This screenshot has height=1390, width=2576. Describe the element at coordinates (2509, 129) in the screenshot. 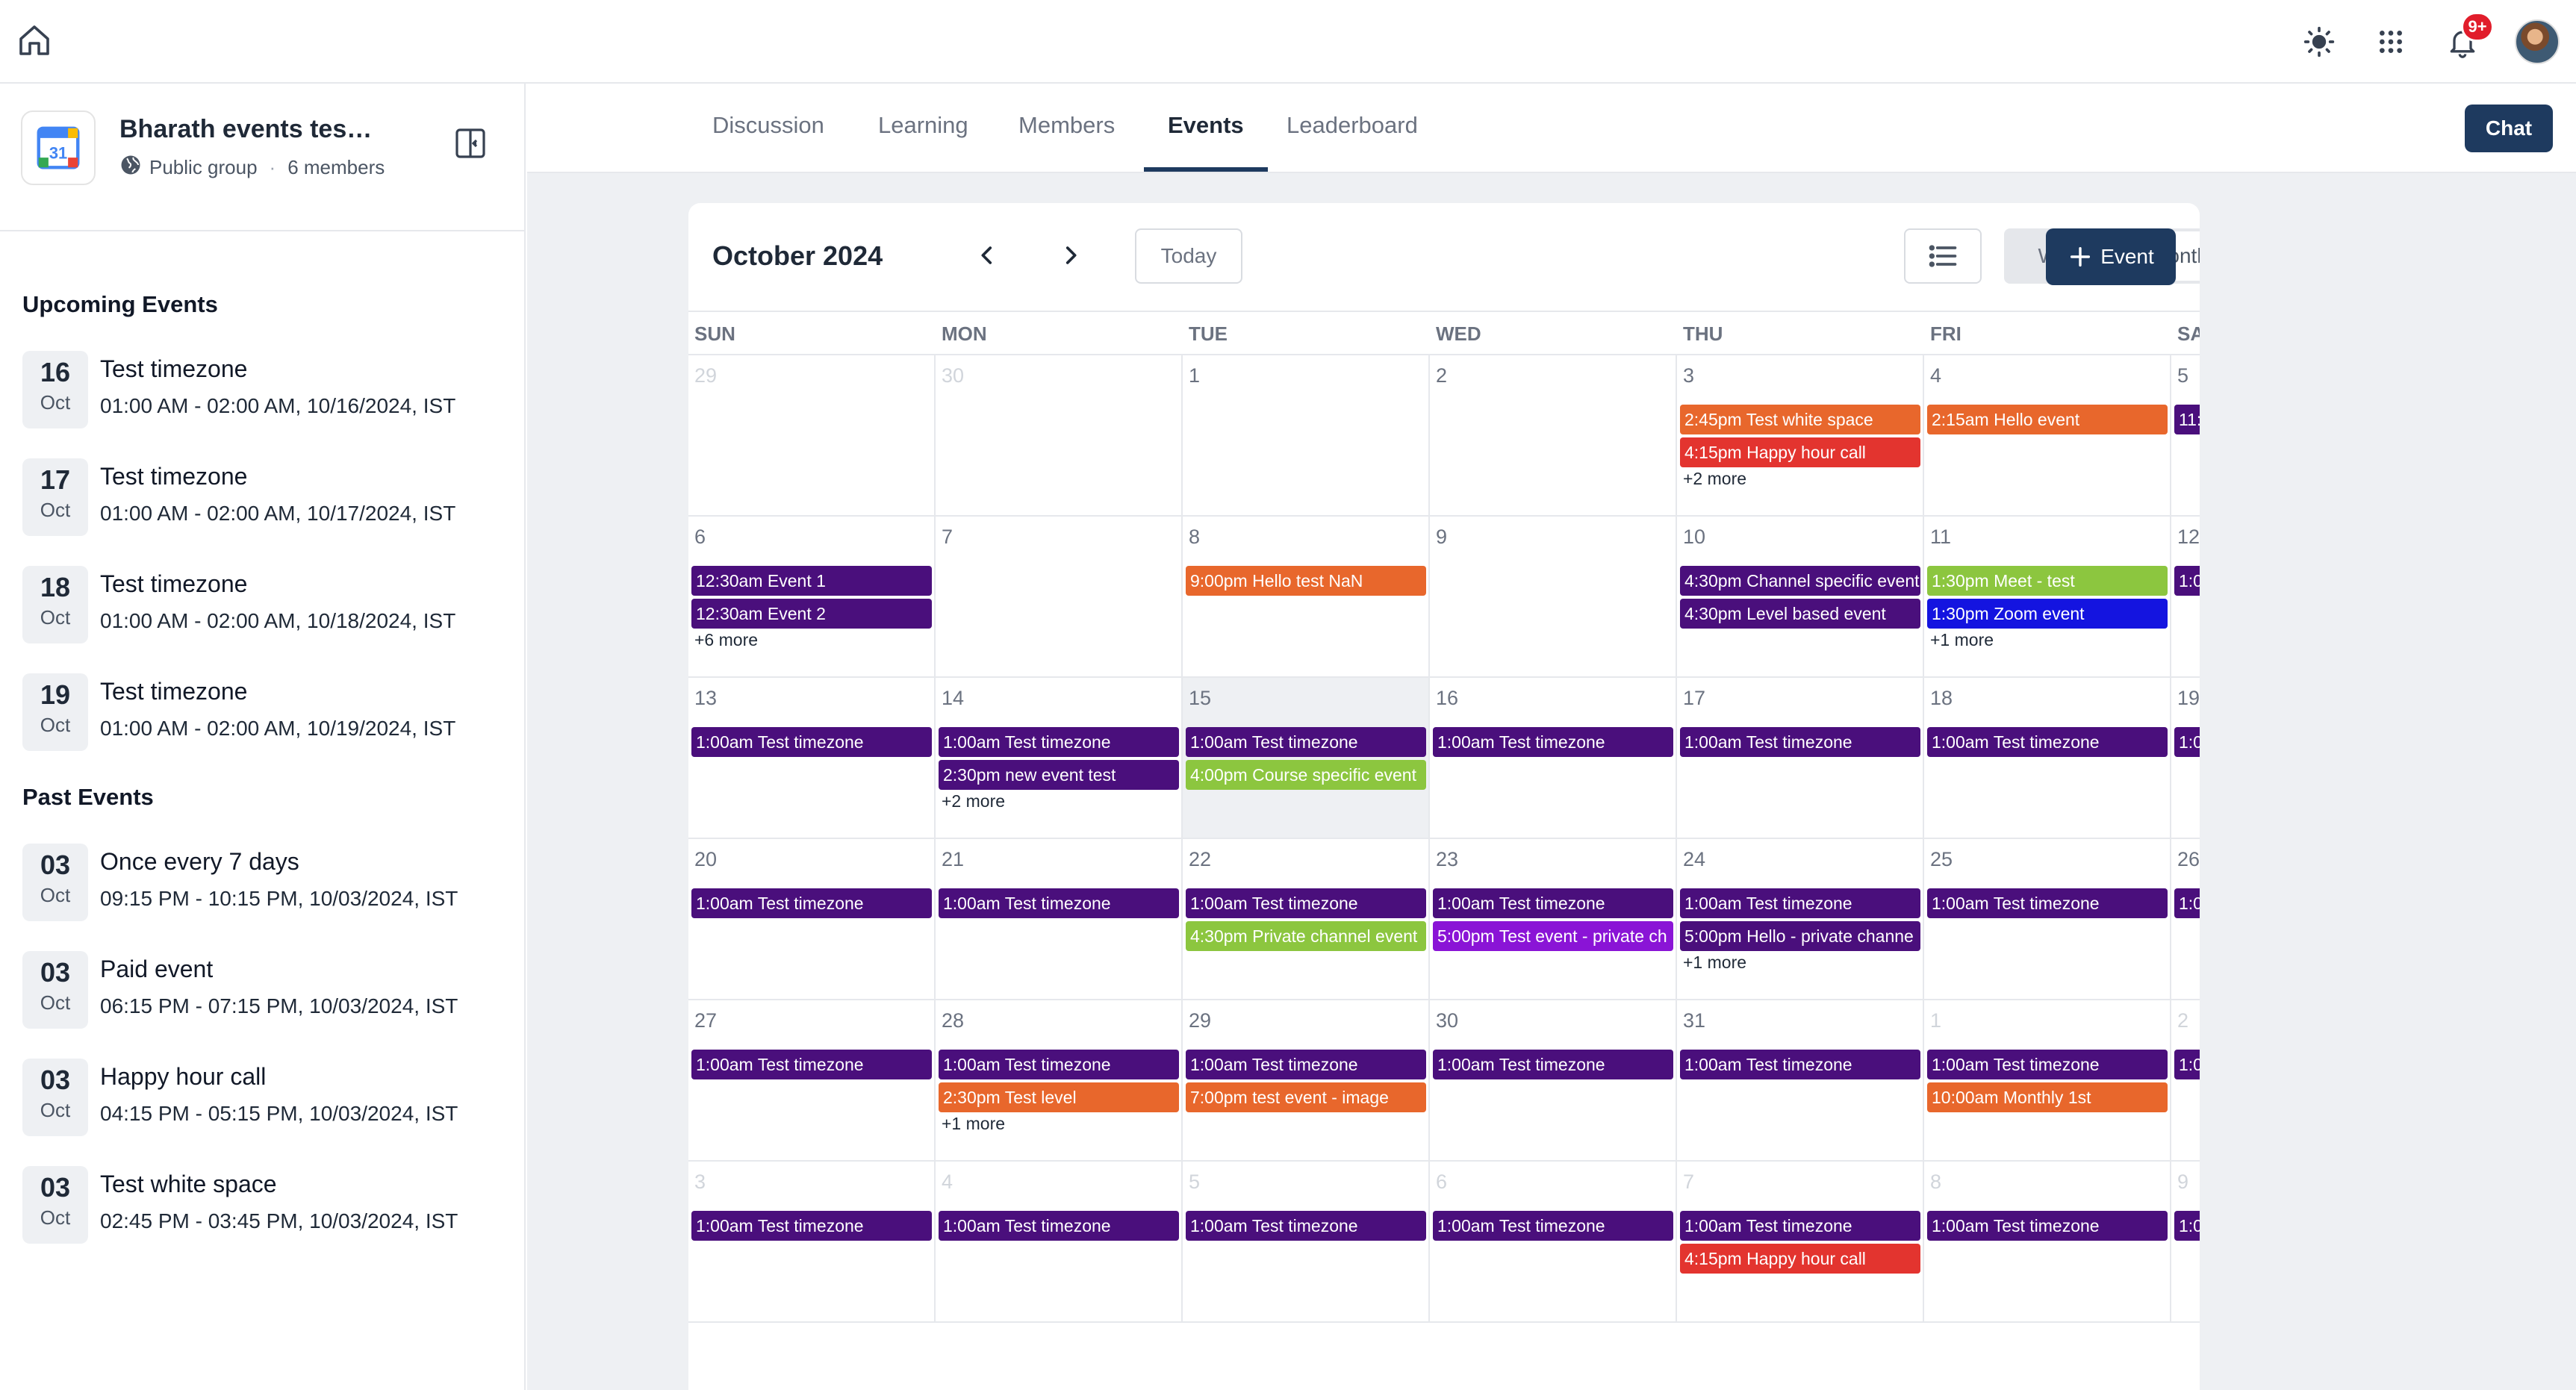

I see `chat-button: Chat` at that location.